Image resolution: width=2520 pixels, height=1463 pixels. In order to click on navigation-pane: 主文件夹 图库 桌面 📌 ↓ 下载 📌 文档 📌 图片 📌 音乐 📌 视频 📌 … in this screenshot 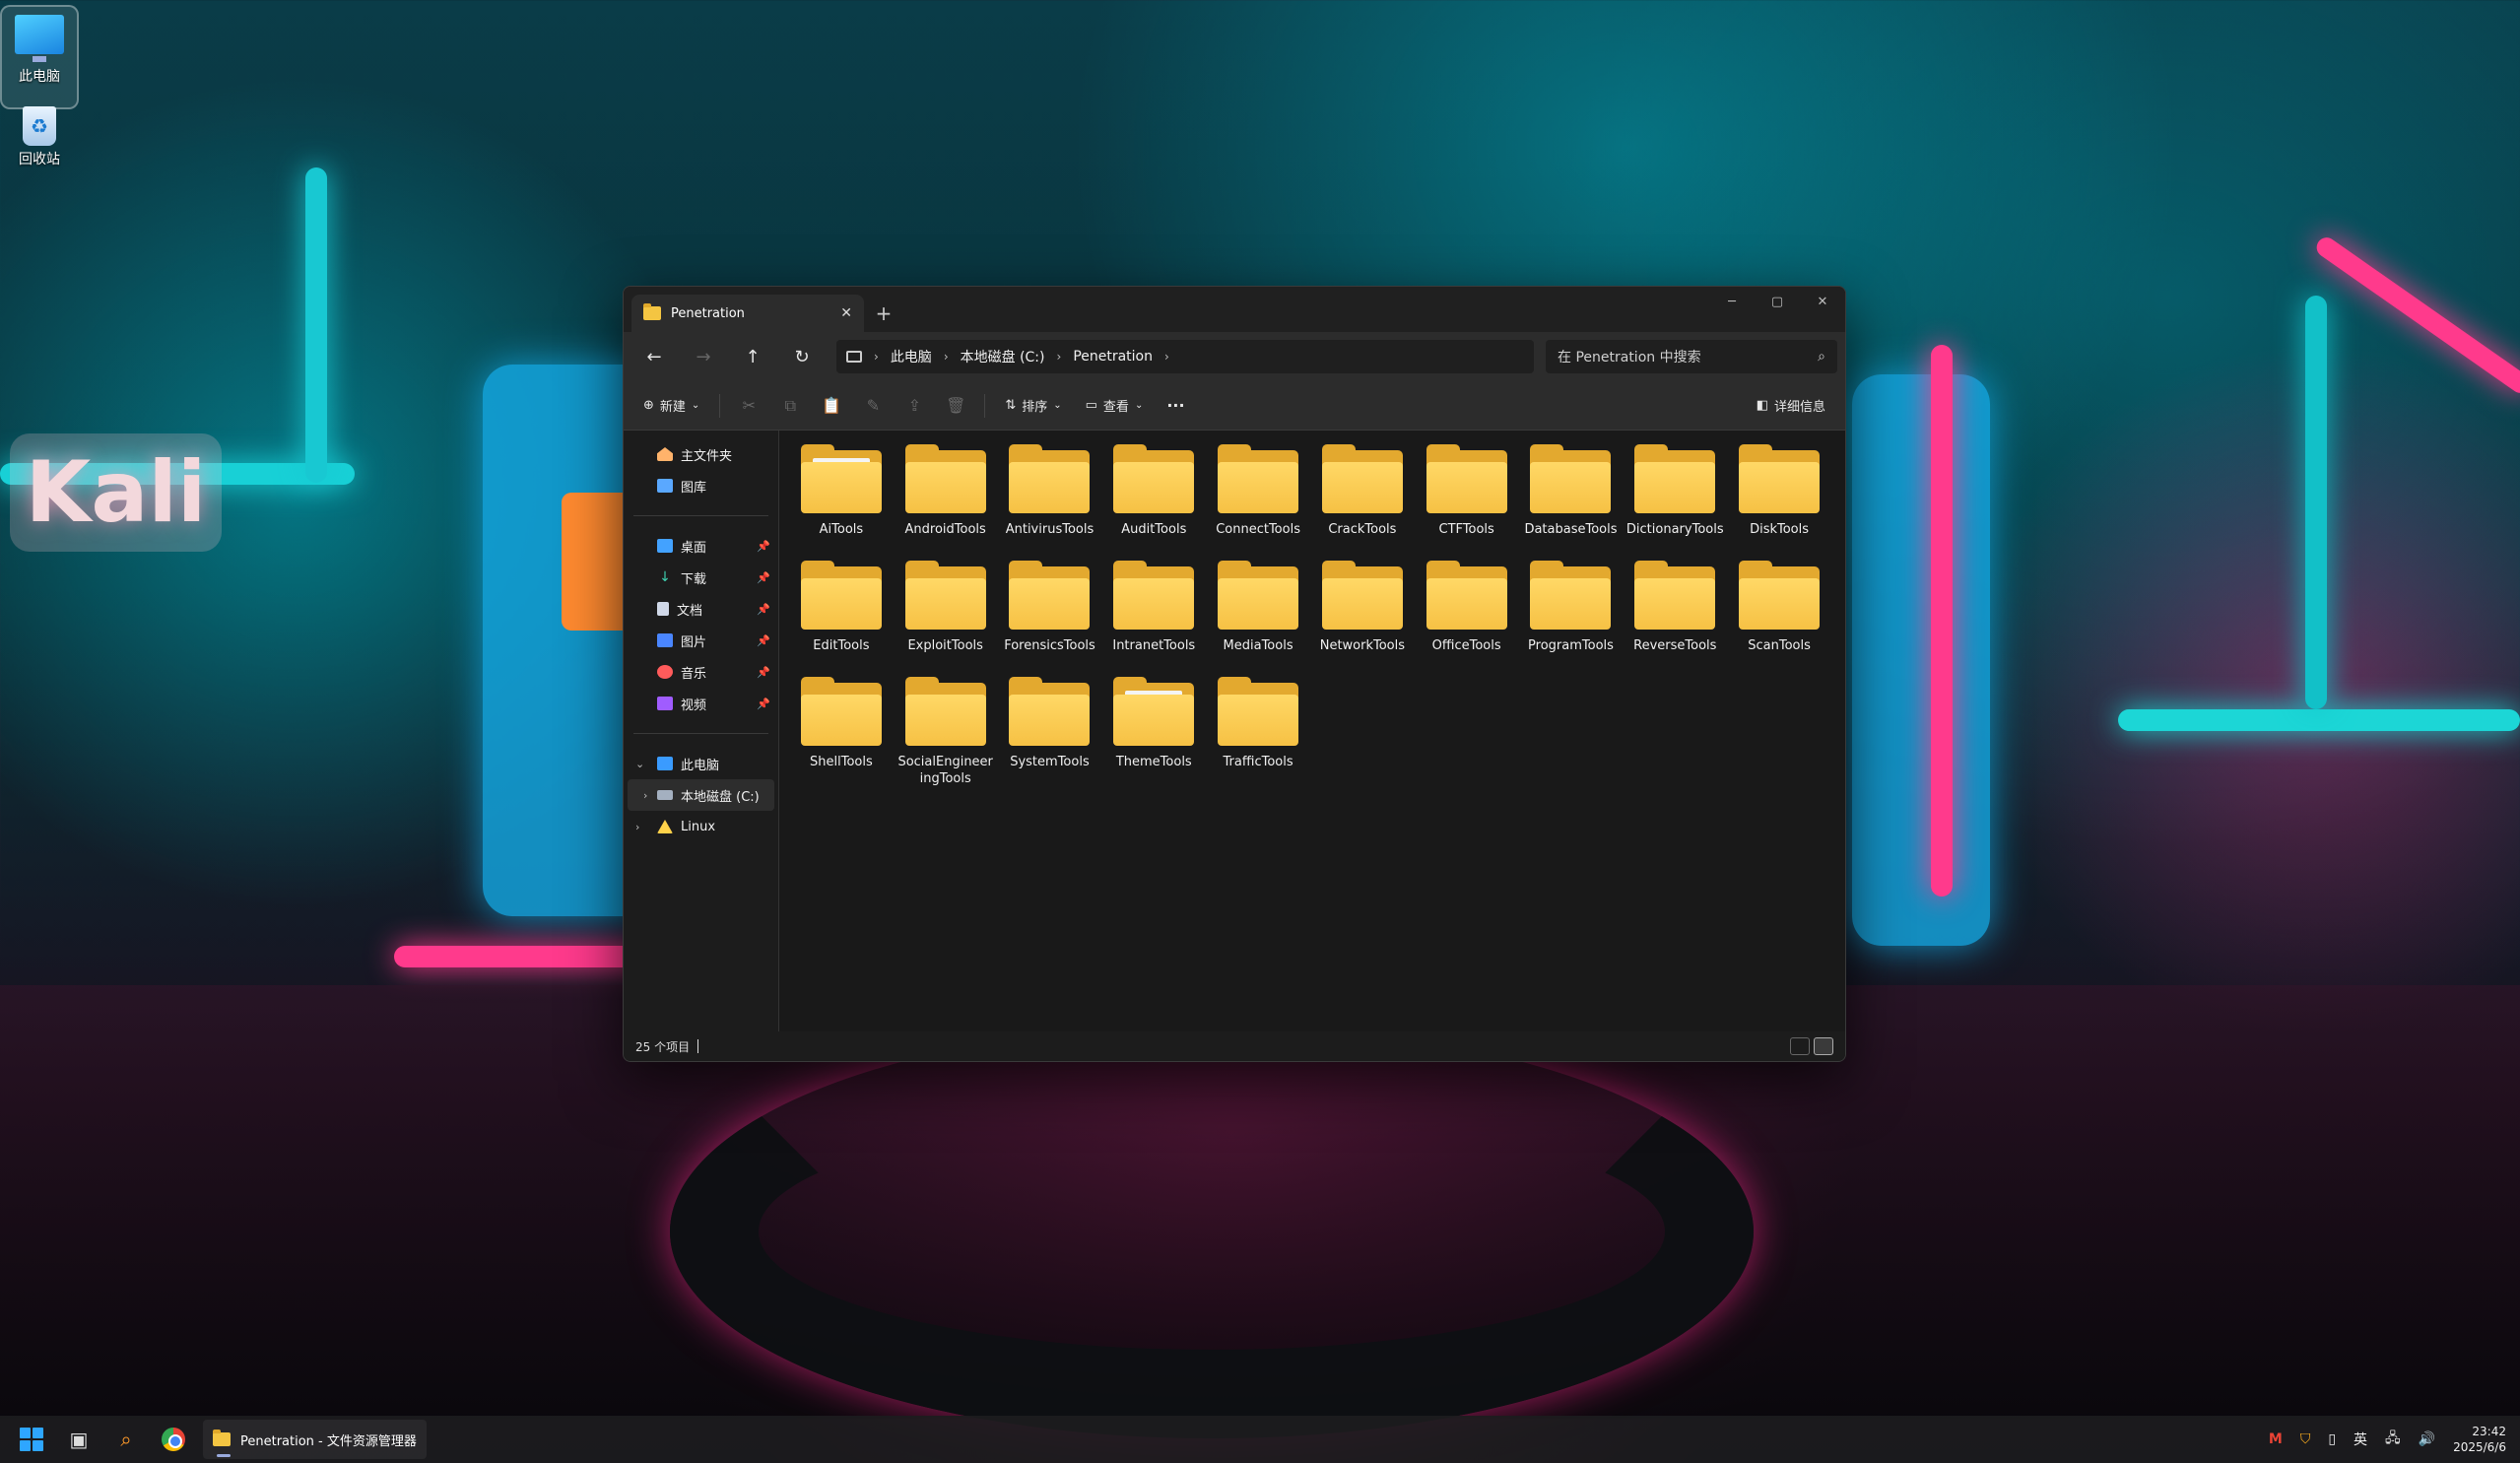, I will do `click(701, 739)`.